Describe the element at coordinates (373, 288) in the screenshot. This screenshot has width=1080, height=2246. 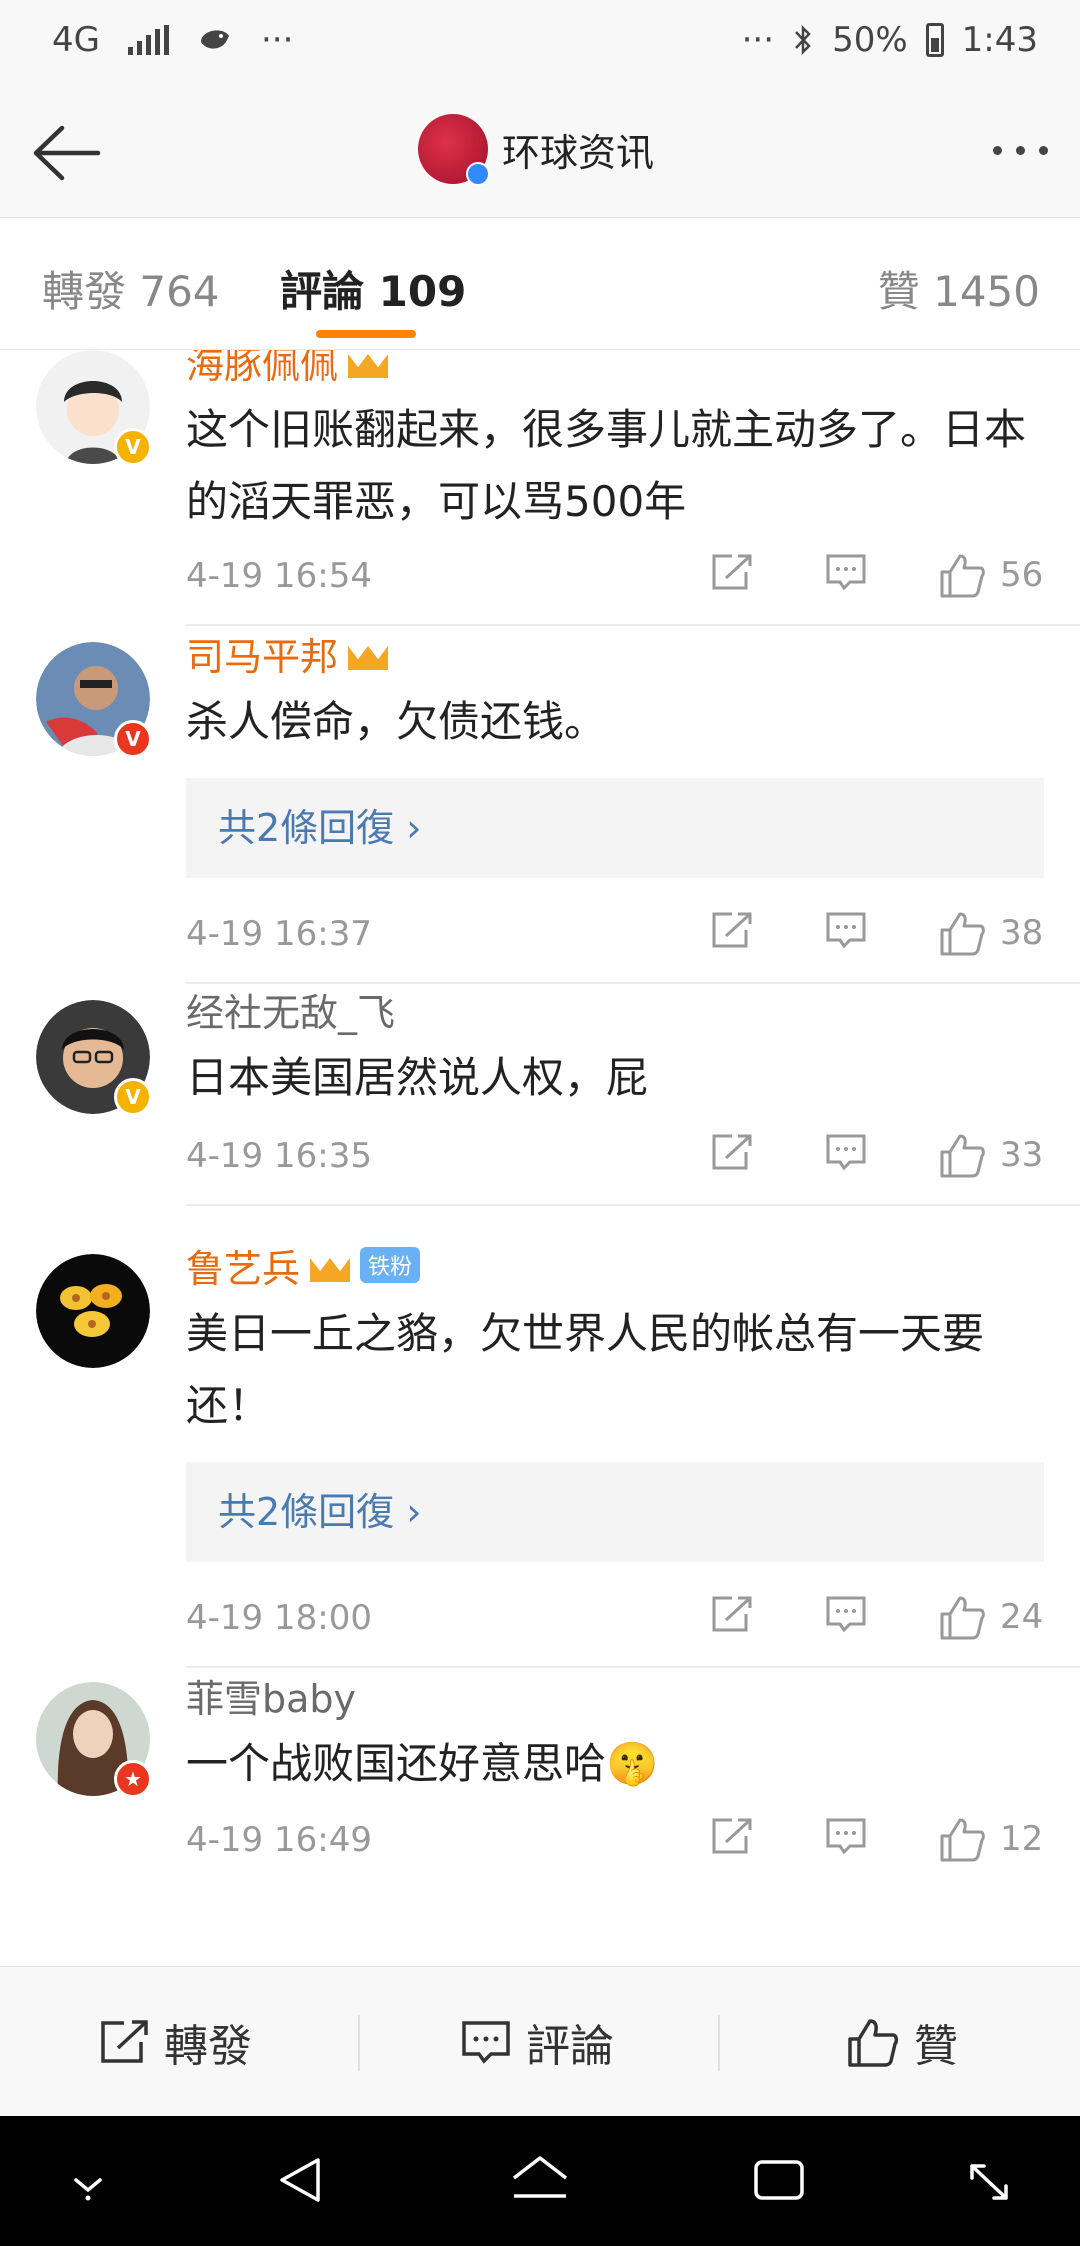
I see `tab-comments: 評論 109` at that location.